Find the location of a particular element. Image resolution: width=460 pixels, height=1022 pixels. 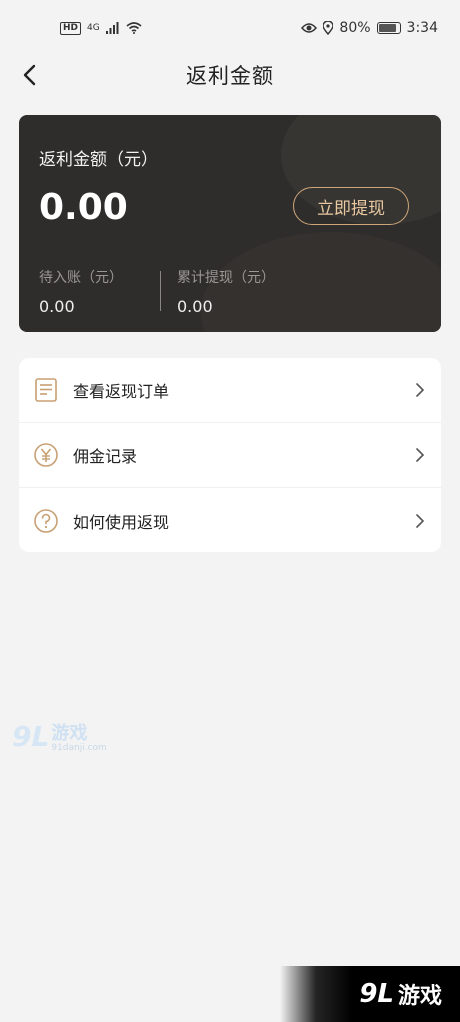

corner-watermark: 9L 游戏 is located at coordinates (370, 994).